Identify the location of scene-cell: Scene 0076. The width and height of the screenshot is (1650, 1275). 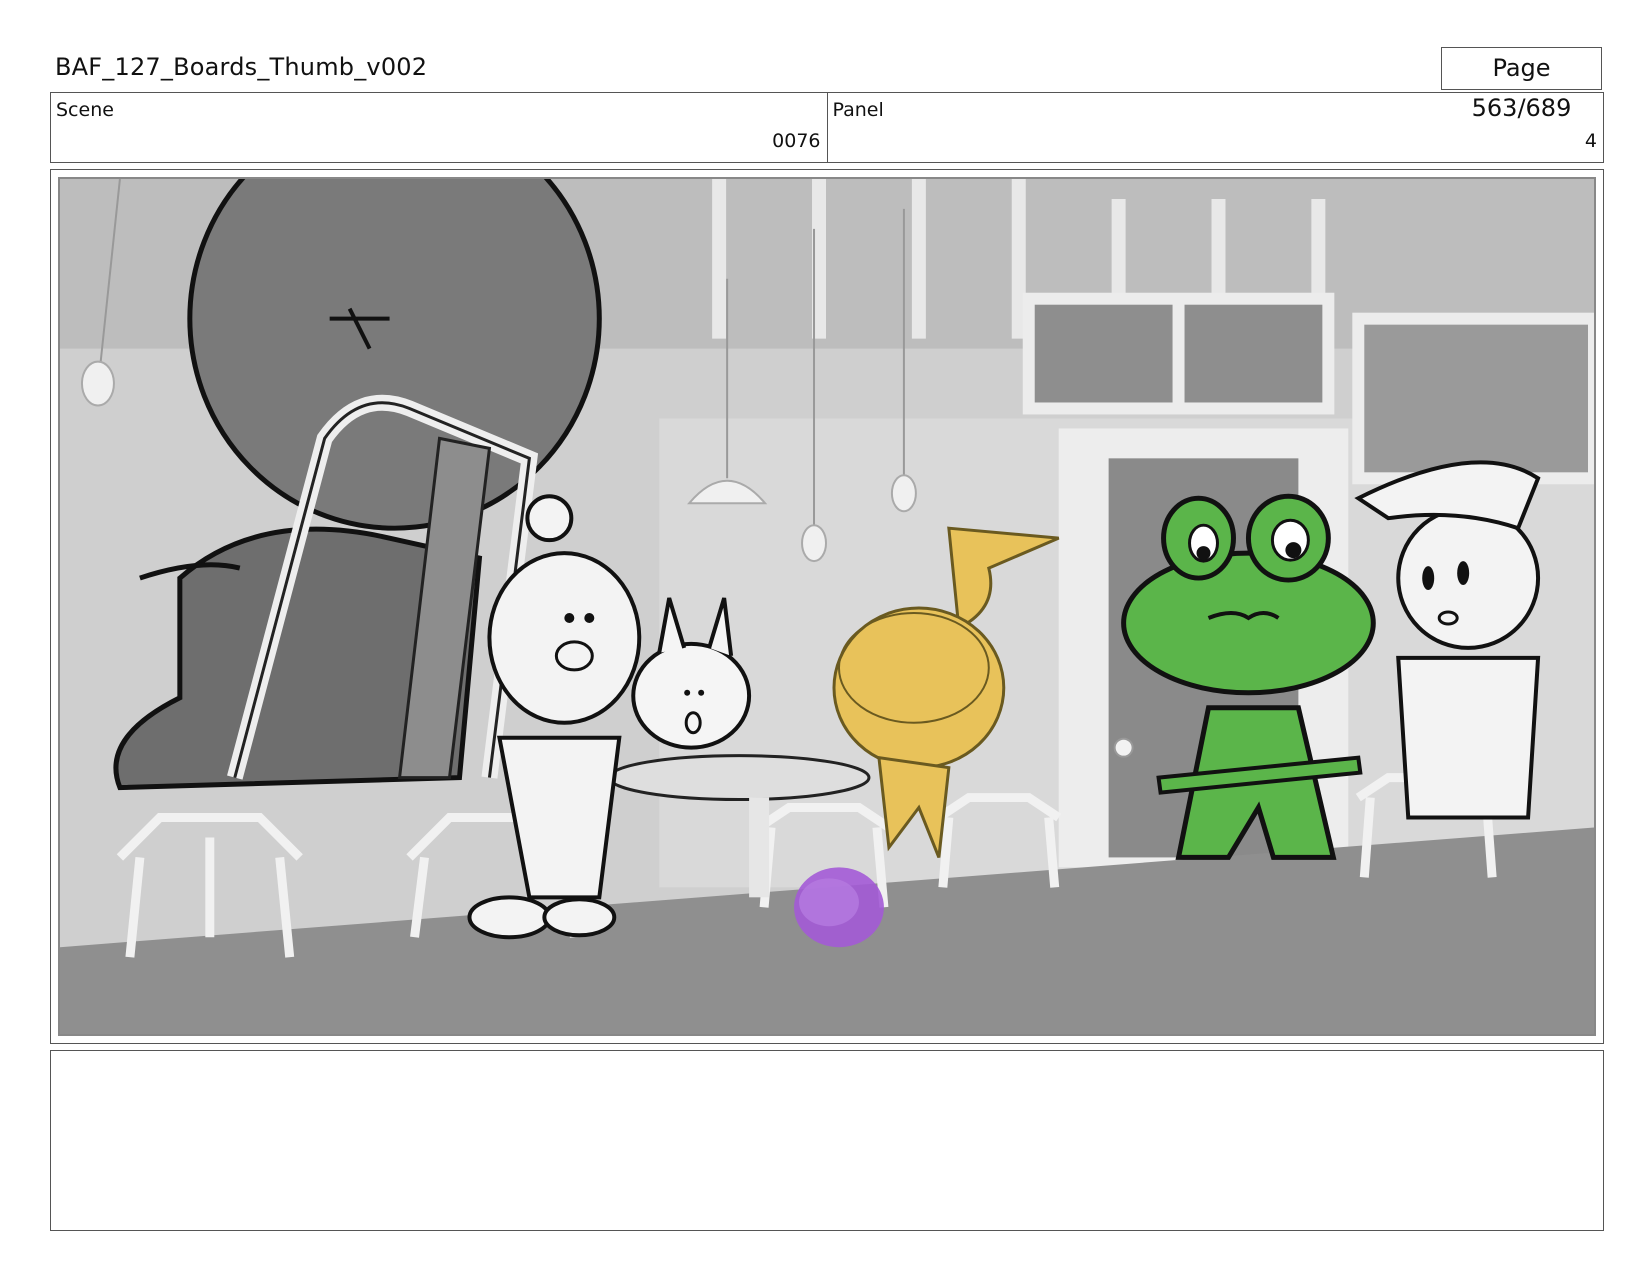
(439, 127).